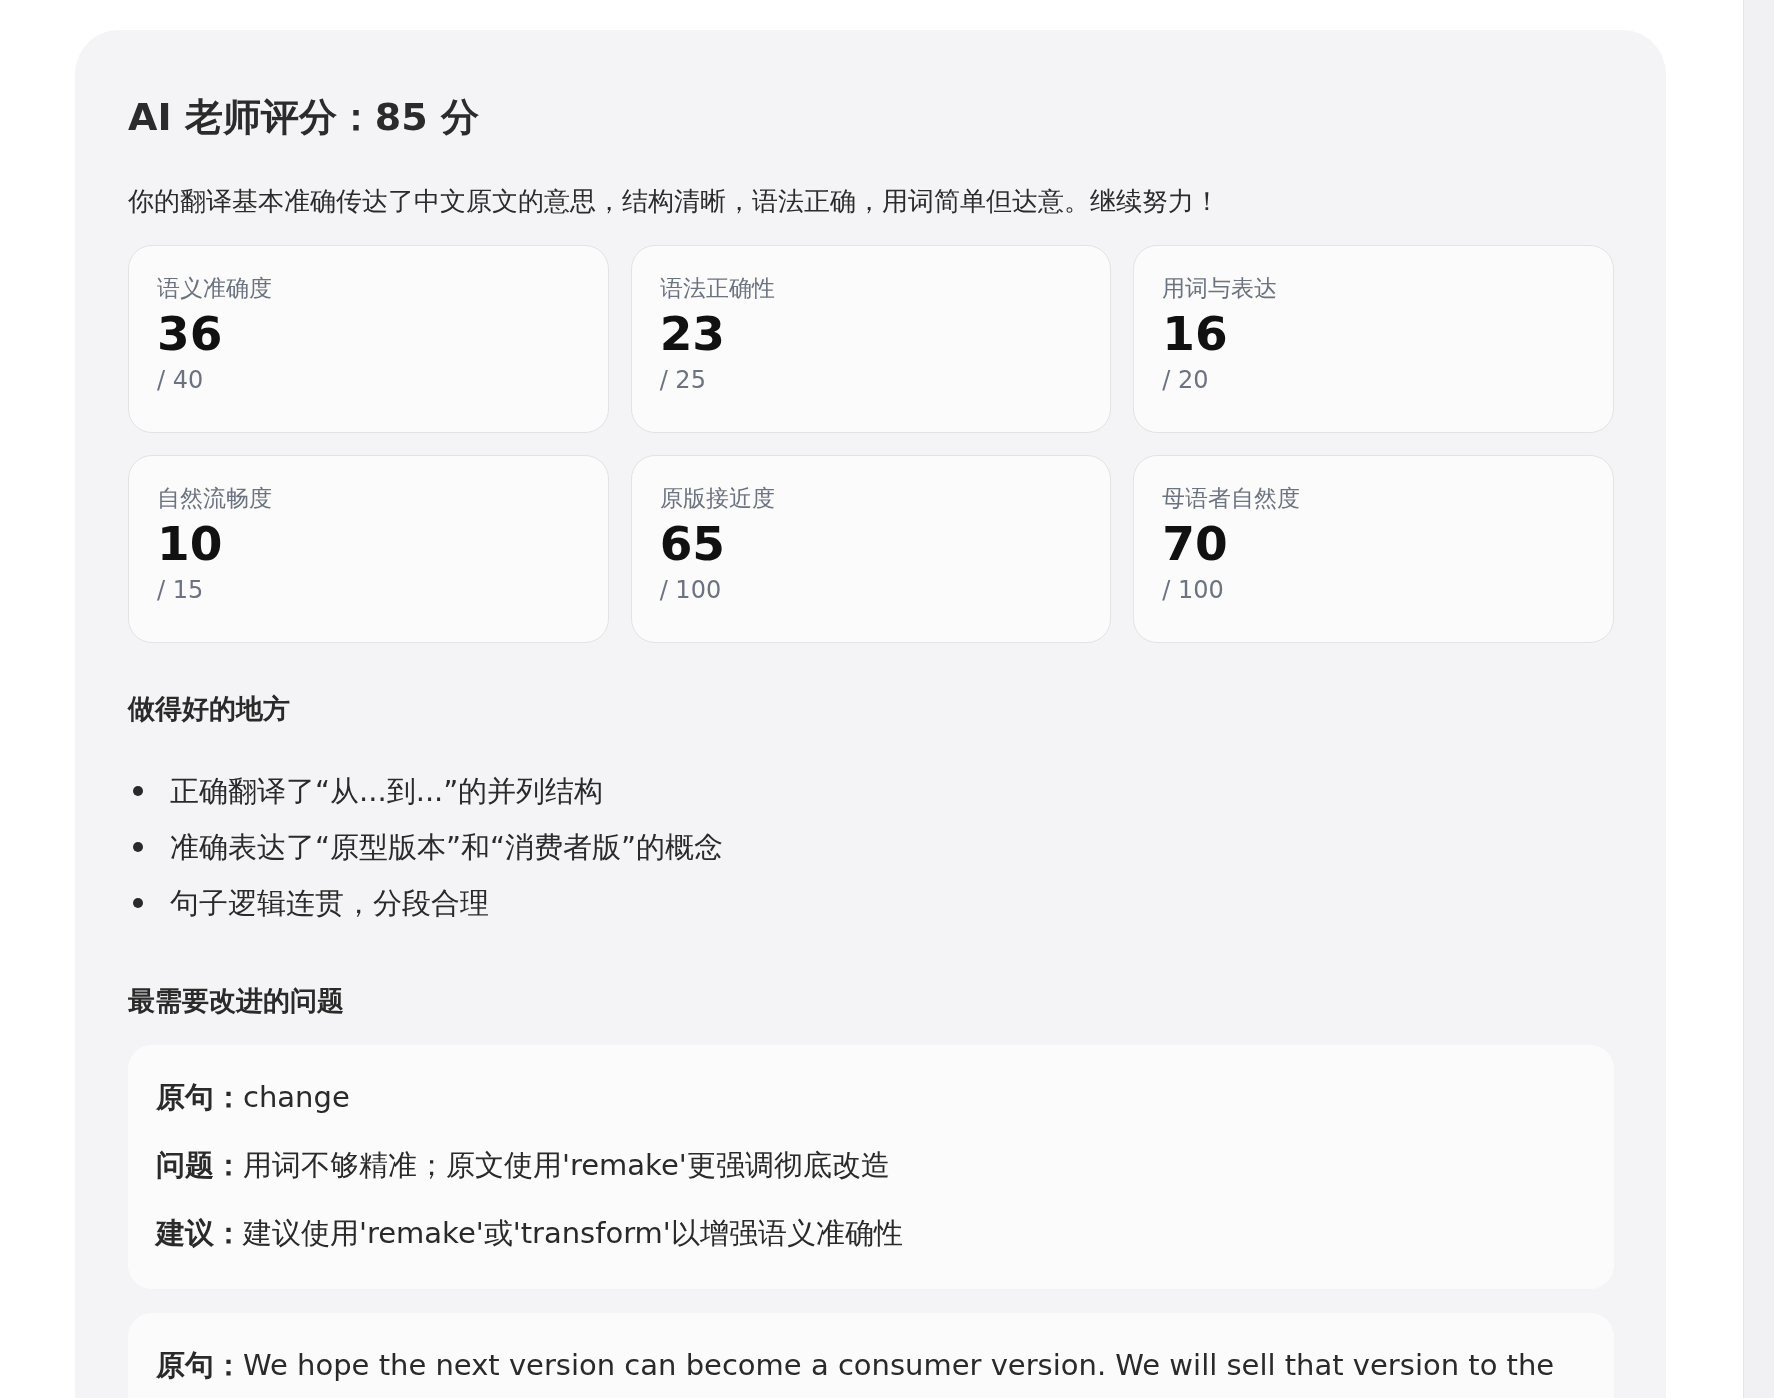 The image size is (1774, 1398). I want to click on score-max: / 15, so click(181, 590).